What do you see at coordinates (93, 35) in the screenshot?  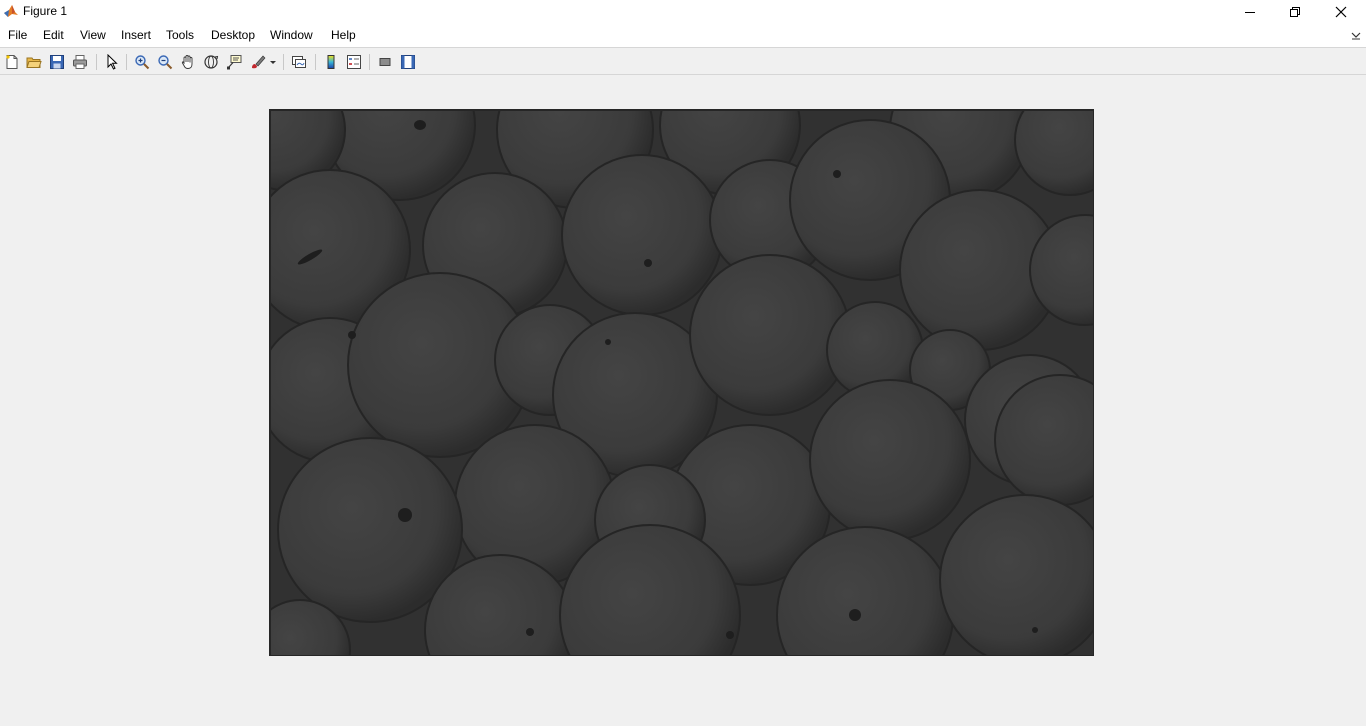 I see `menu-view: View` at bounding box center [93, 35].